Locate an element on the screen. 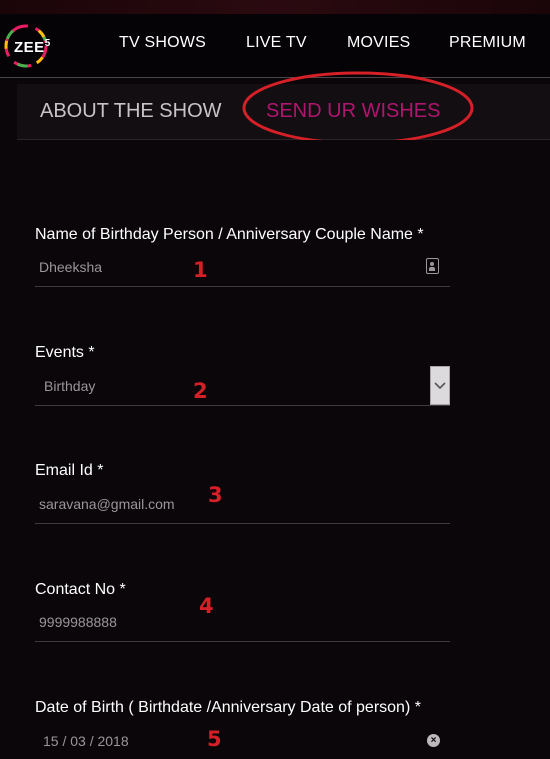  zee5-logo: ZEE5 is located at coordinates (26, 46).